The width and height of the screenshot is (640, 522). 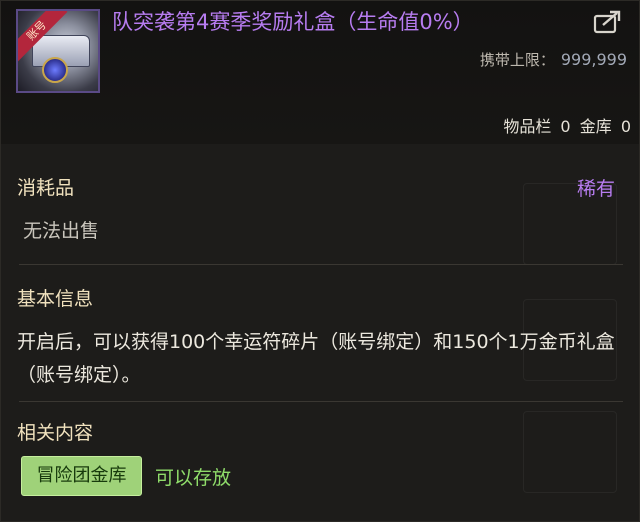 What do you see at coordinates (608, 22) in the screenshot?
I see `share-icon` at bounding box center [608, 22].